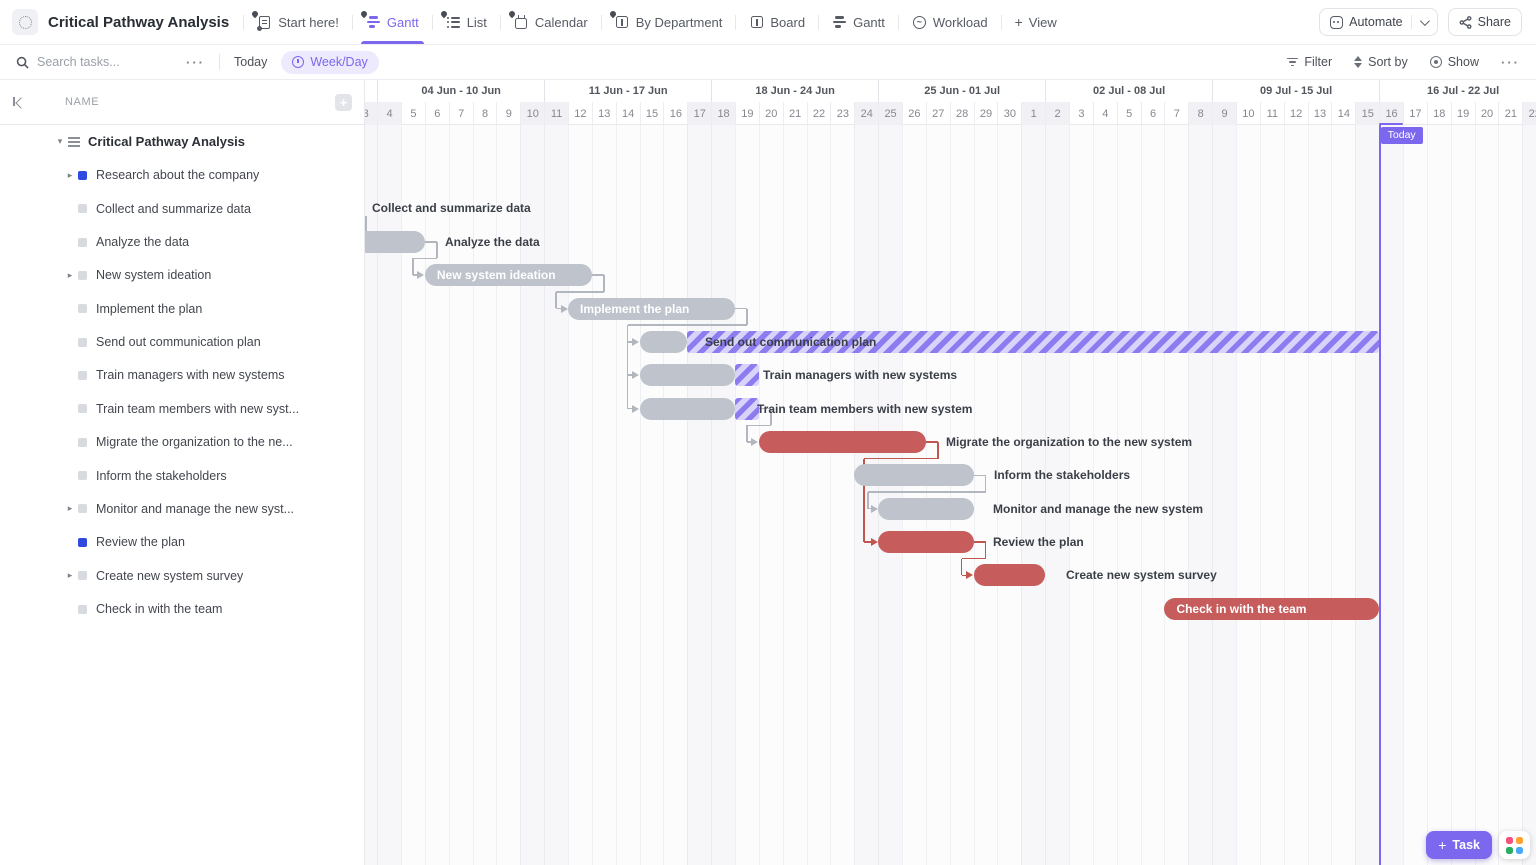 This screenshot has width=1536, height=865. What do you see at coordinates (1036, 22) in the screenshot?
I see `add-view-button: View` at bounding box center [1036, 22].